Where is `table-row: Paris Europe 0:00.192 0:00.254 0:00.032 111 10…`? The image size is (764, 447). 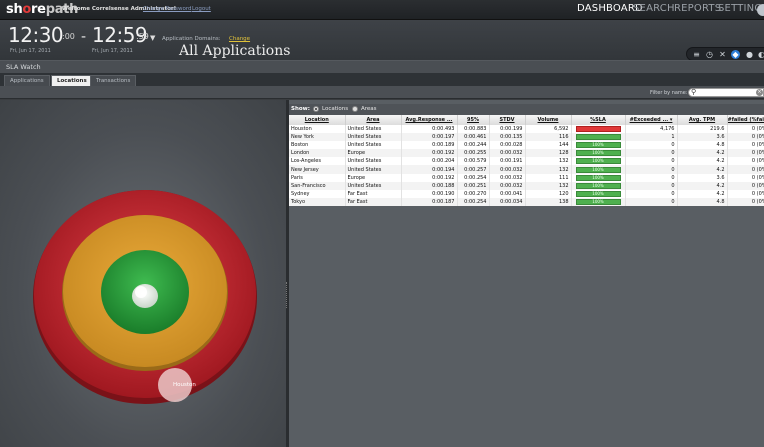 table-row: Paris Europe 0:00.192 0:00.254 0:00.032 111 10… is located at coordinates (526, 177).